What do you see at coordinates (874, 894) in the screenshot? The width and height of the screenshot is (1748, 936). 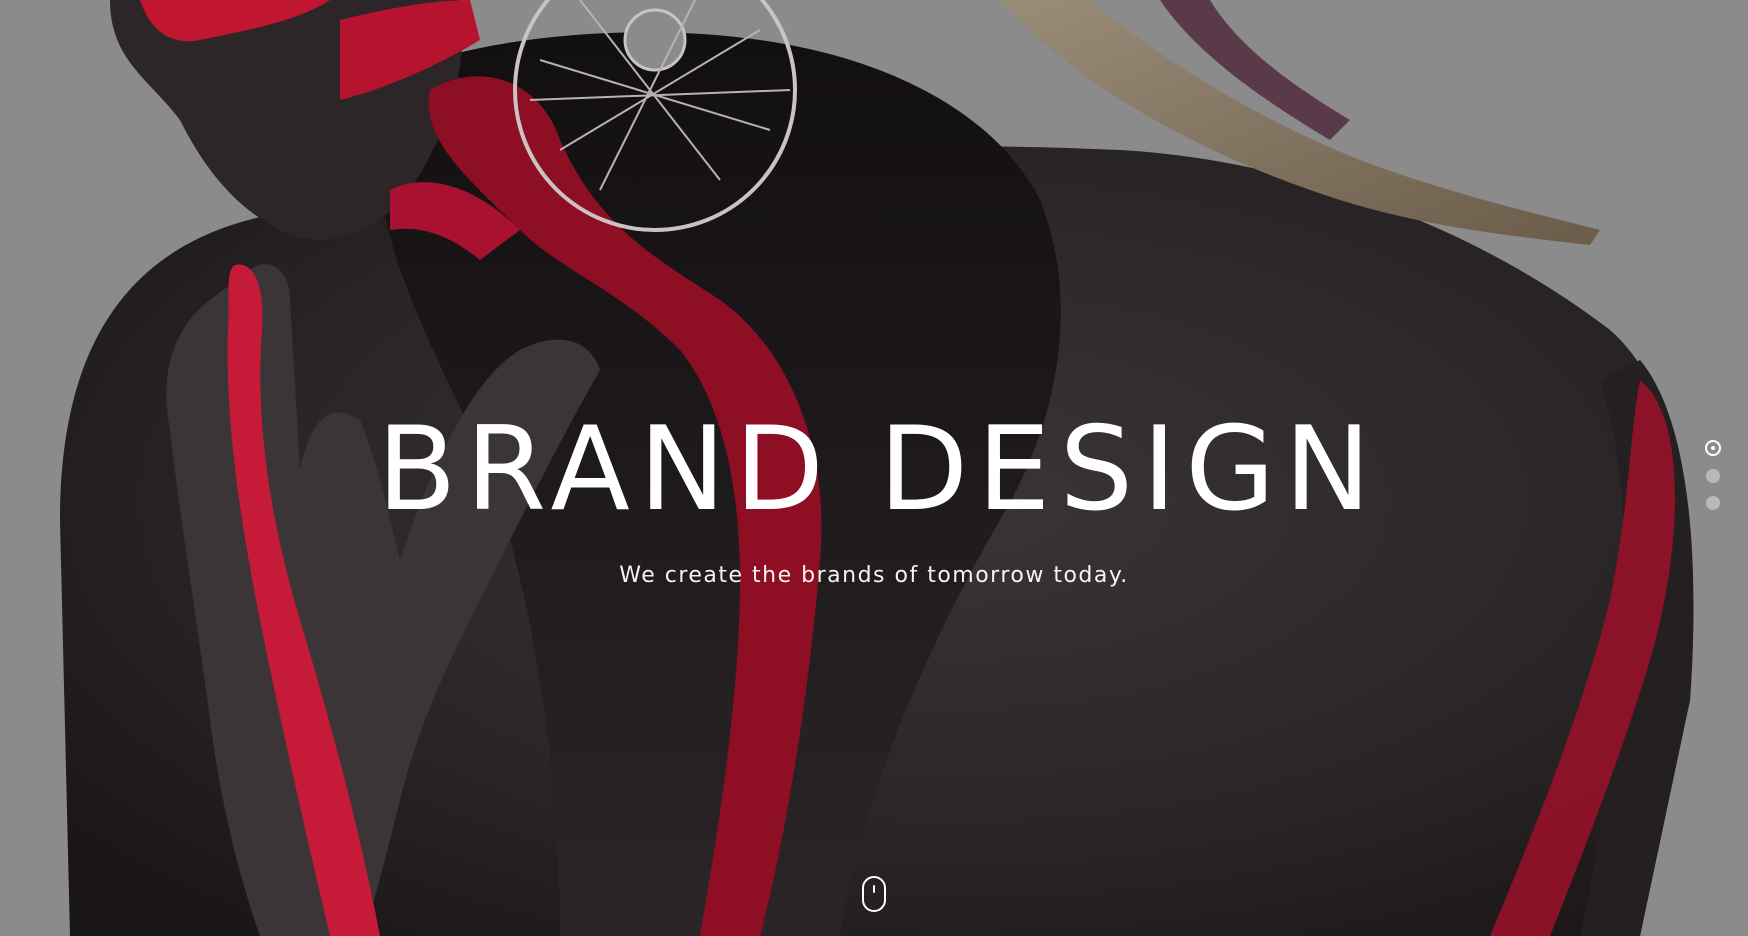 I see `mouse-scroll-icon` at bounding box center [874, 894].